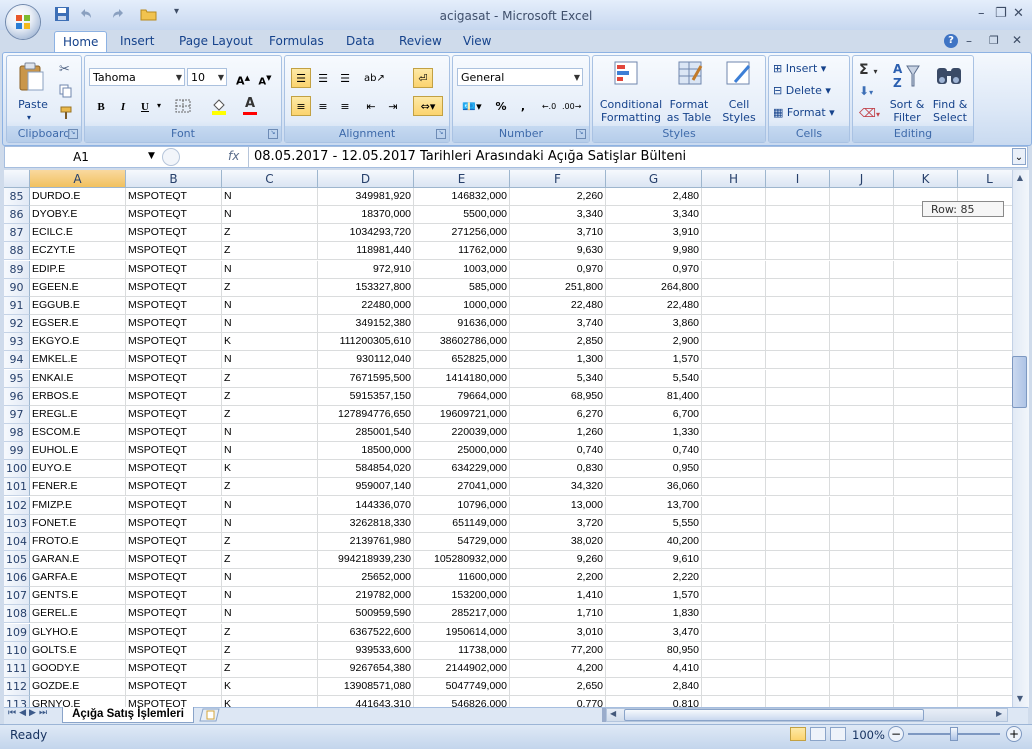 The width and height of the screenshot is (1032, 749). Describe the element at coordinates (774, 715) in the screenshot. I see `horizontal-scroll-thumb` at that location.